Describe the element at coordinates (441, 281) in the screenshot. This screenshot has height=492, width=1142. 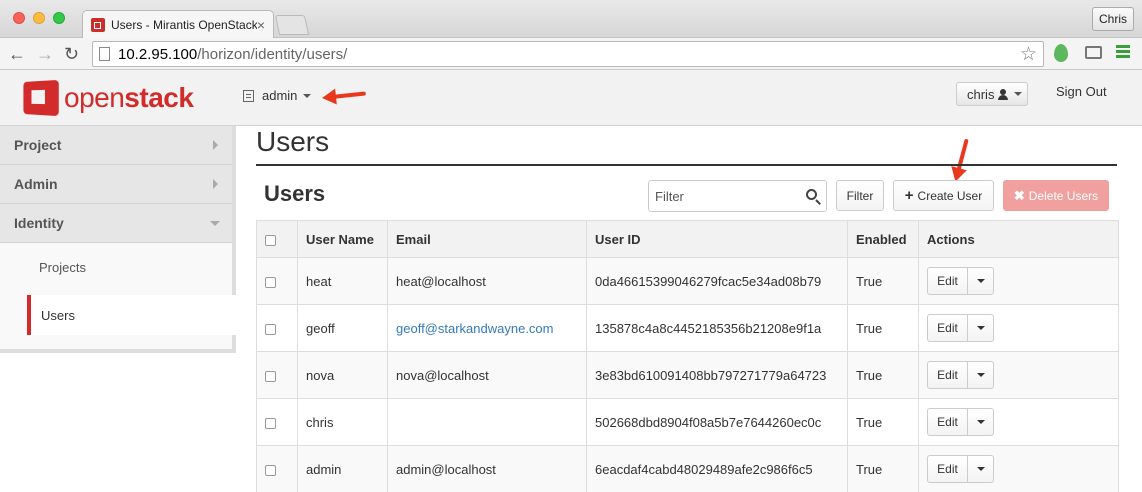
I see `email-text: heat@localhost` at that location.